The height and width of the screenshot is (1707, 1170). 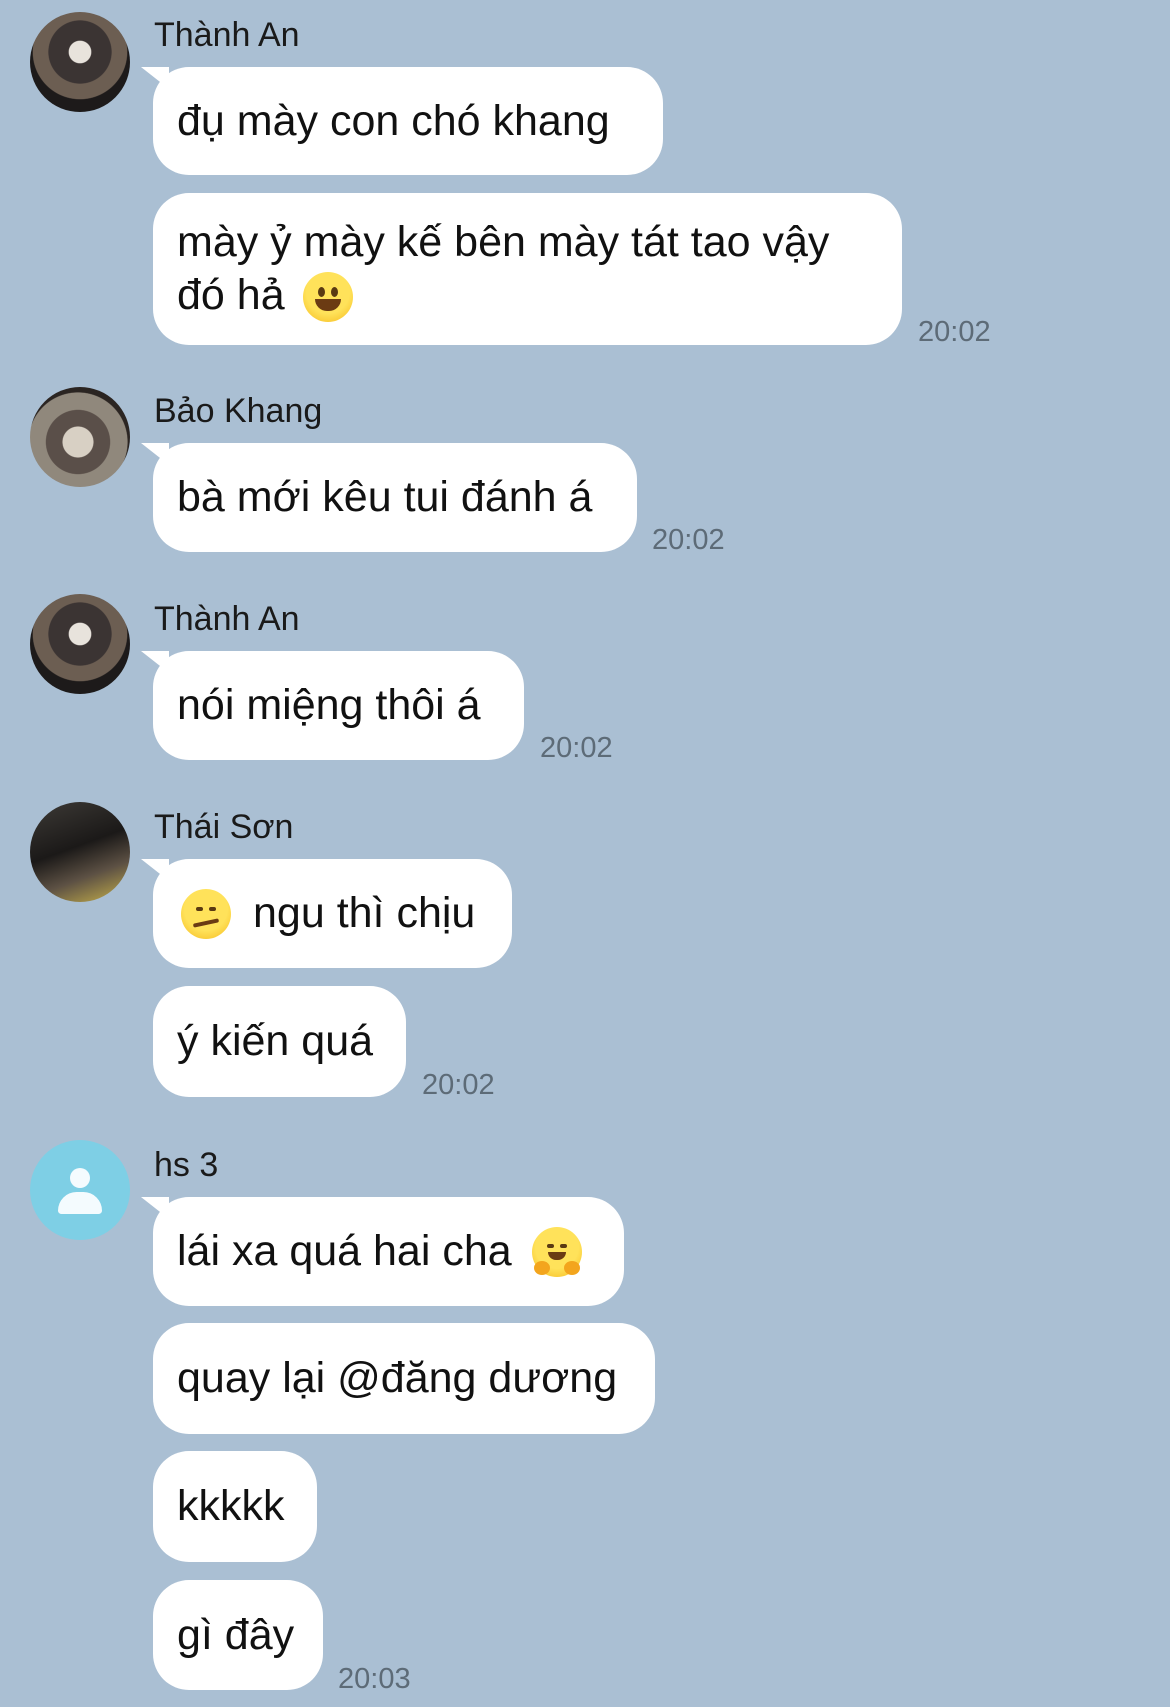 What do you see at coordinates (224, 827) in the screenshot?
I see `sender-name: Thái Sơn` at bounding box center [224, 827].